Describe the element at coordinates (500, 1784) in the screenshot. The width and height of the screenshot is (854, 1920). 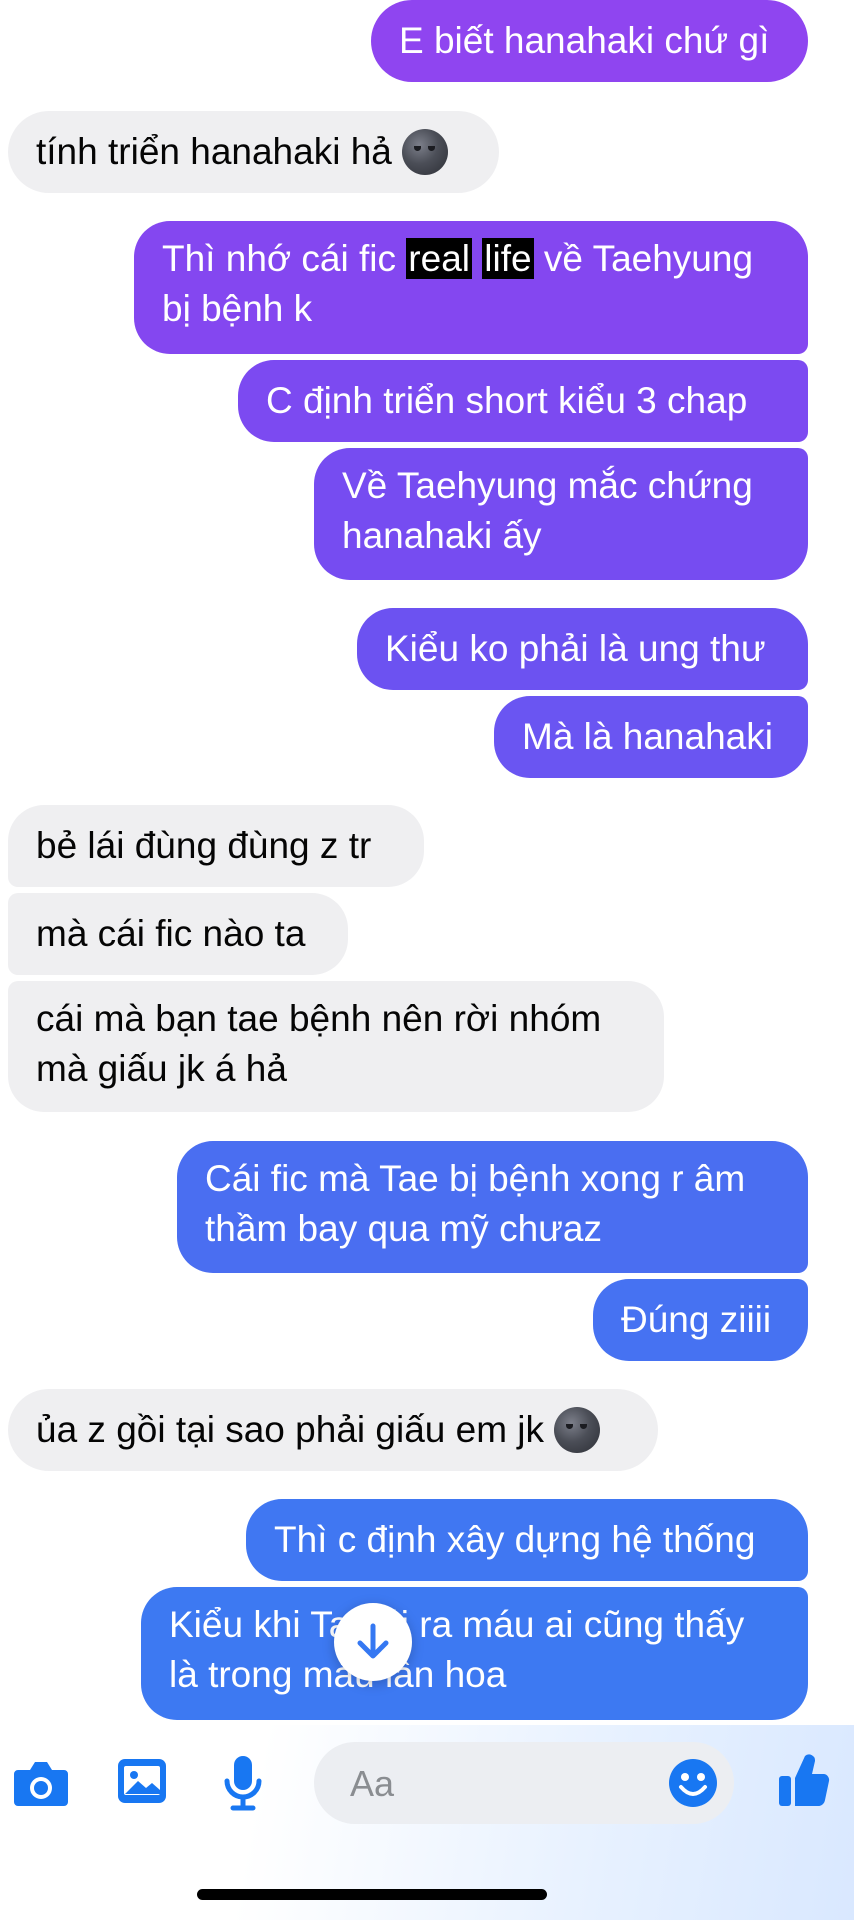
I see `message-input` at that location.